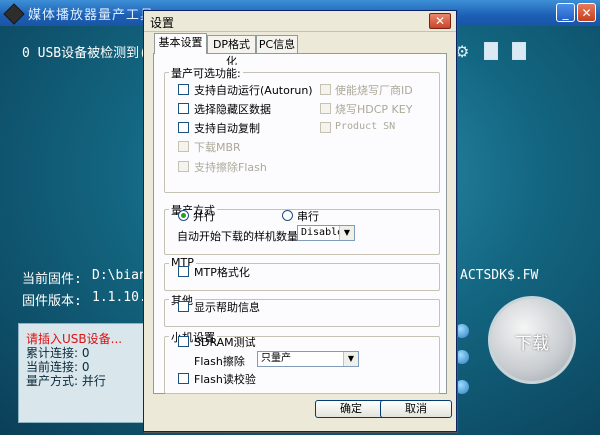 The height and width of the screenshot is (435, 600). Describe the element at coordinates (204, 216) in the screenshot. I see `parallel-label: 并行` at that location.